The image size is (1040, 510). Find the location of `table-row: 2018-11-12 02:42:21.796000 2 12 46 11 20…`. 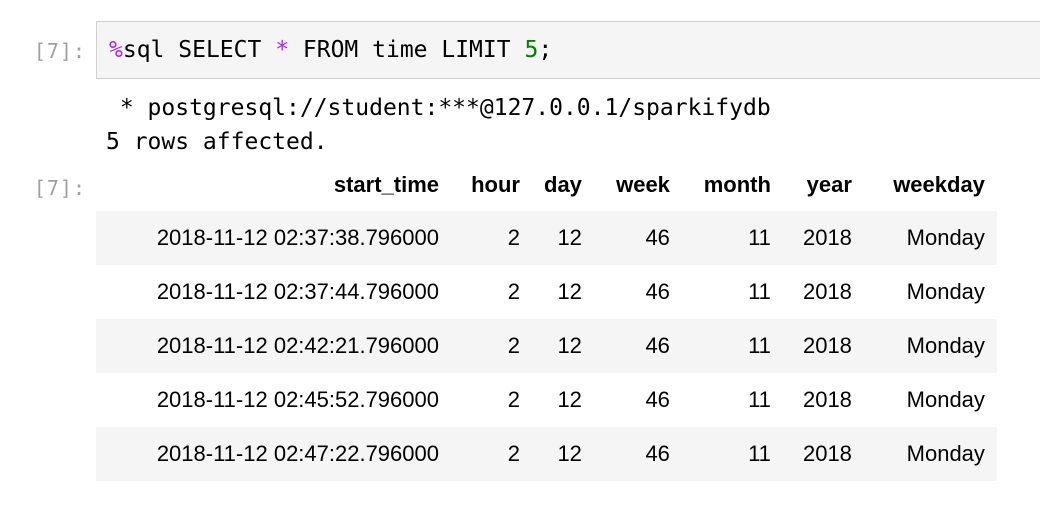

table-row: 2018-11-12 02:42:21.796000 2 12 46 11 20… is located at coordinates (546, 346).